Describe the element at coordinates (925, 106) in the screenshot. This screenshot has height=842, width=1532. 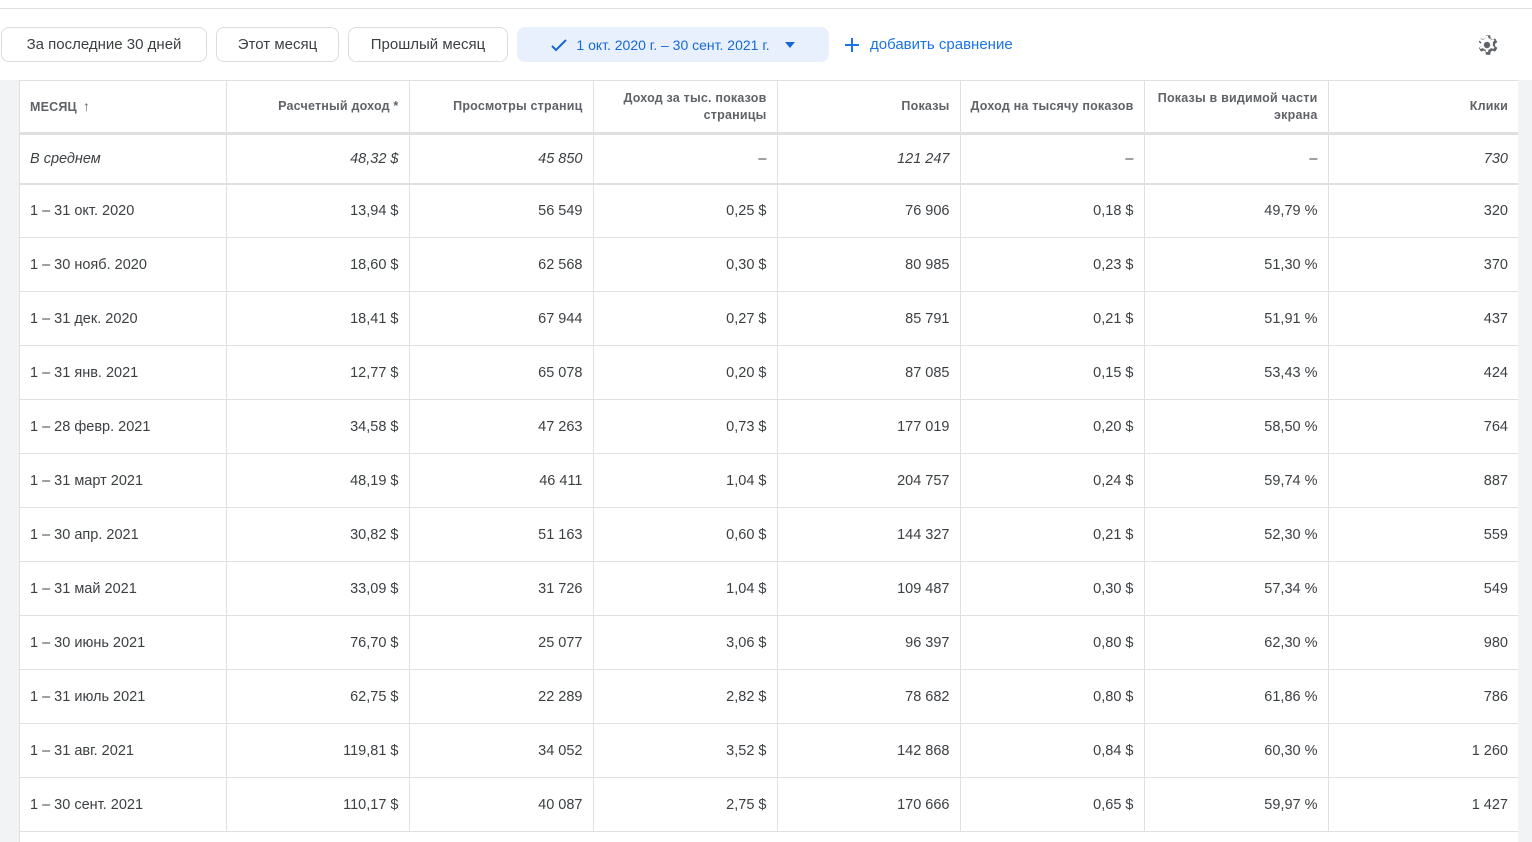
I see `column-header-label: Показы` at that location.